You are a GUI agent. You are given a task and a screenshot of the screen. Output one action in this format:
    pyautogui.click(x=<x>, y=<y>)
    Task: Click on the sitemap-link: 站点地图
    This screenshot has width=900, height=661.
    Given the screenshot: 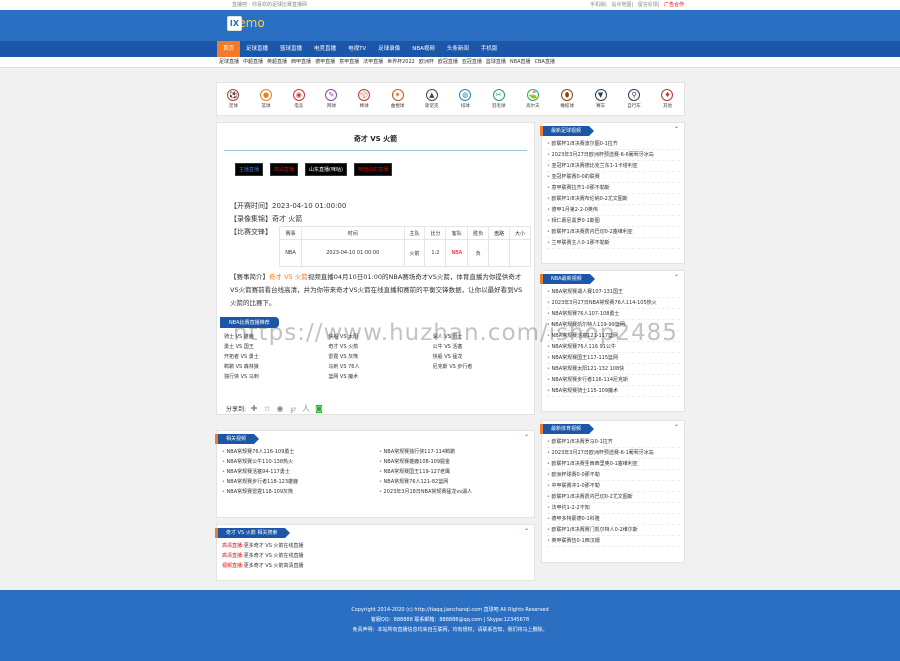 What is the action you would take?
    pyautogui.click(x=621, y=5)
    